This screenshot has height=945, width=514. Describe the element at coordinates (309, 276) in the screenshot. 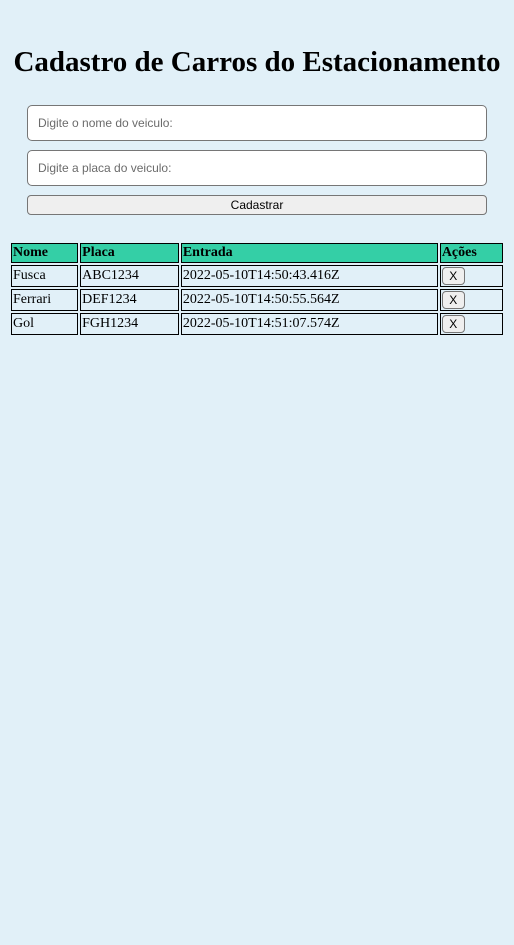

I see `cell-entrada: 2022-05-10T14:50:43.416Z` at that location.